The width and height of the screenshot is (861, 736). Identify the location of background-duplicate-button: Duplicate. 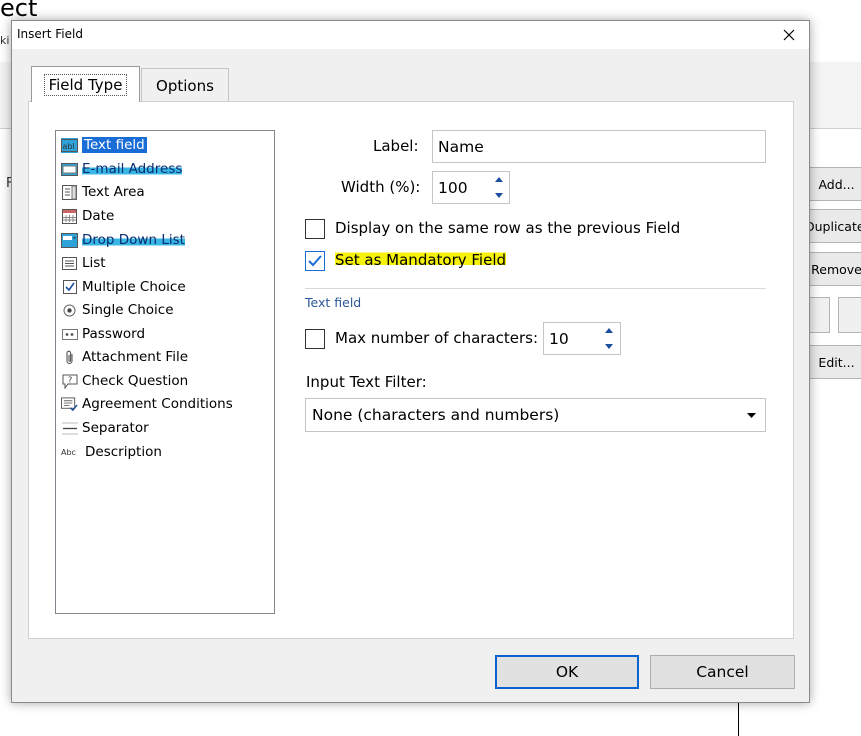
(833, 226).